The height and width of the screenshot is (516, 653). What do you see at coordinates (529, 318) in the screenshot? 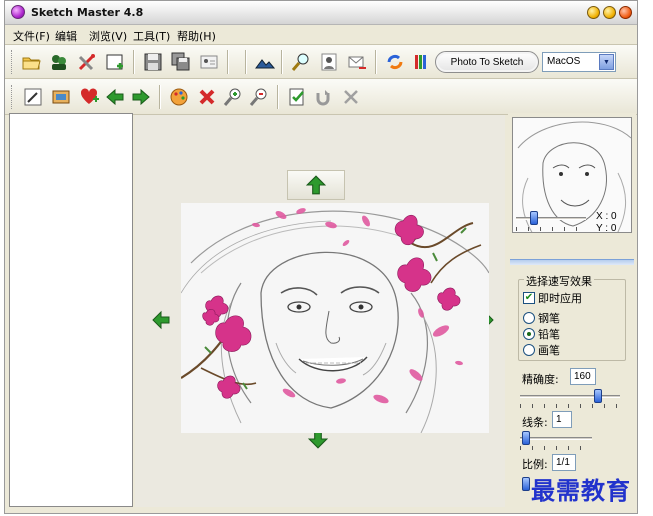
I see `pen-radio` at bounding box center [529, 318].